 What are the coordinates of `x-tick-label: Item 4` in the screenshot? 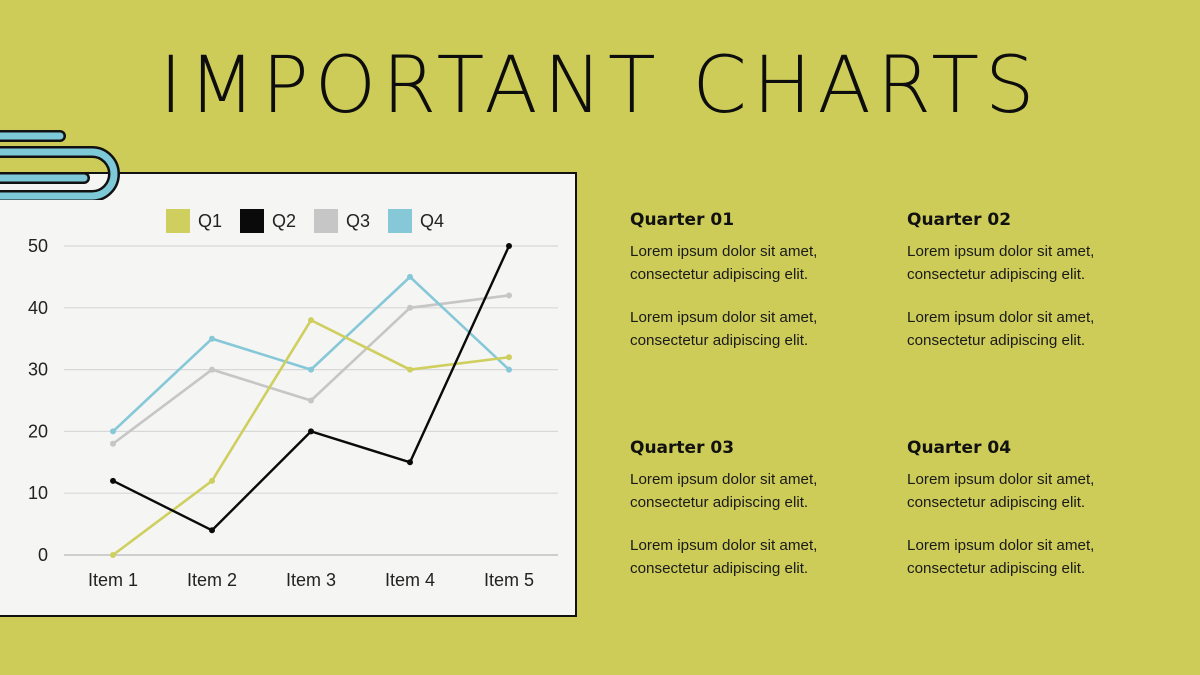 It's located at (410, 580).